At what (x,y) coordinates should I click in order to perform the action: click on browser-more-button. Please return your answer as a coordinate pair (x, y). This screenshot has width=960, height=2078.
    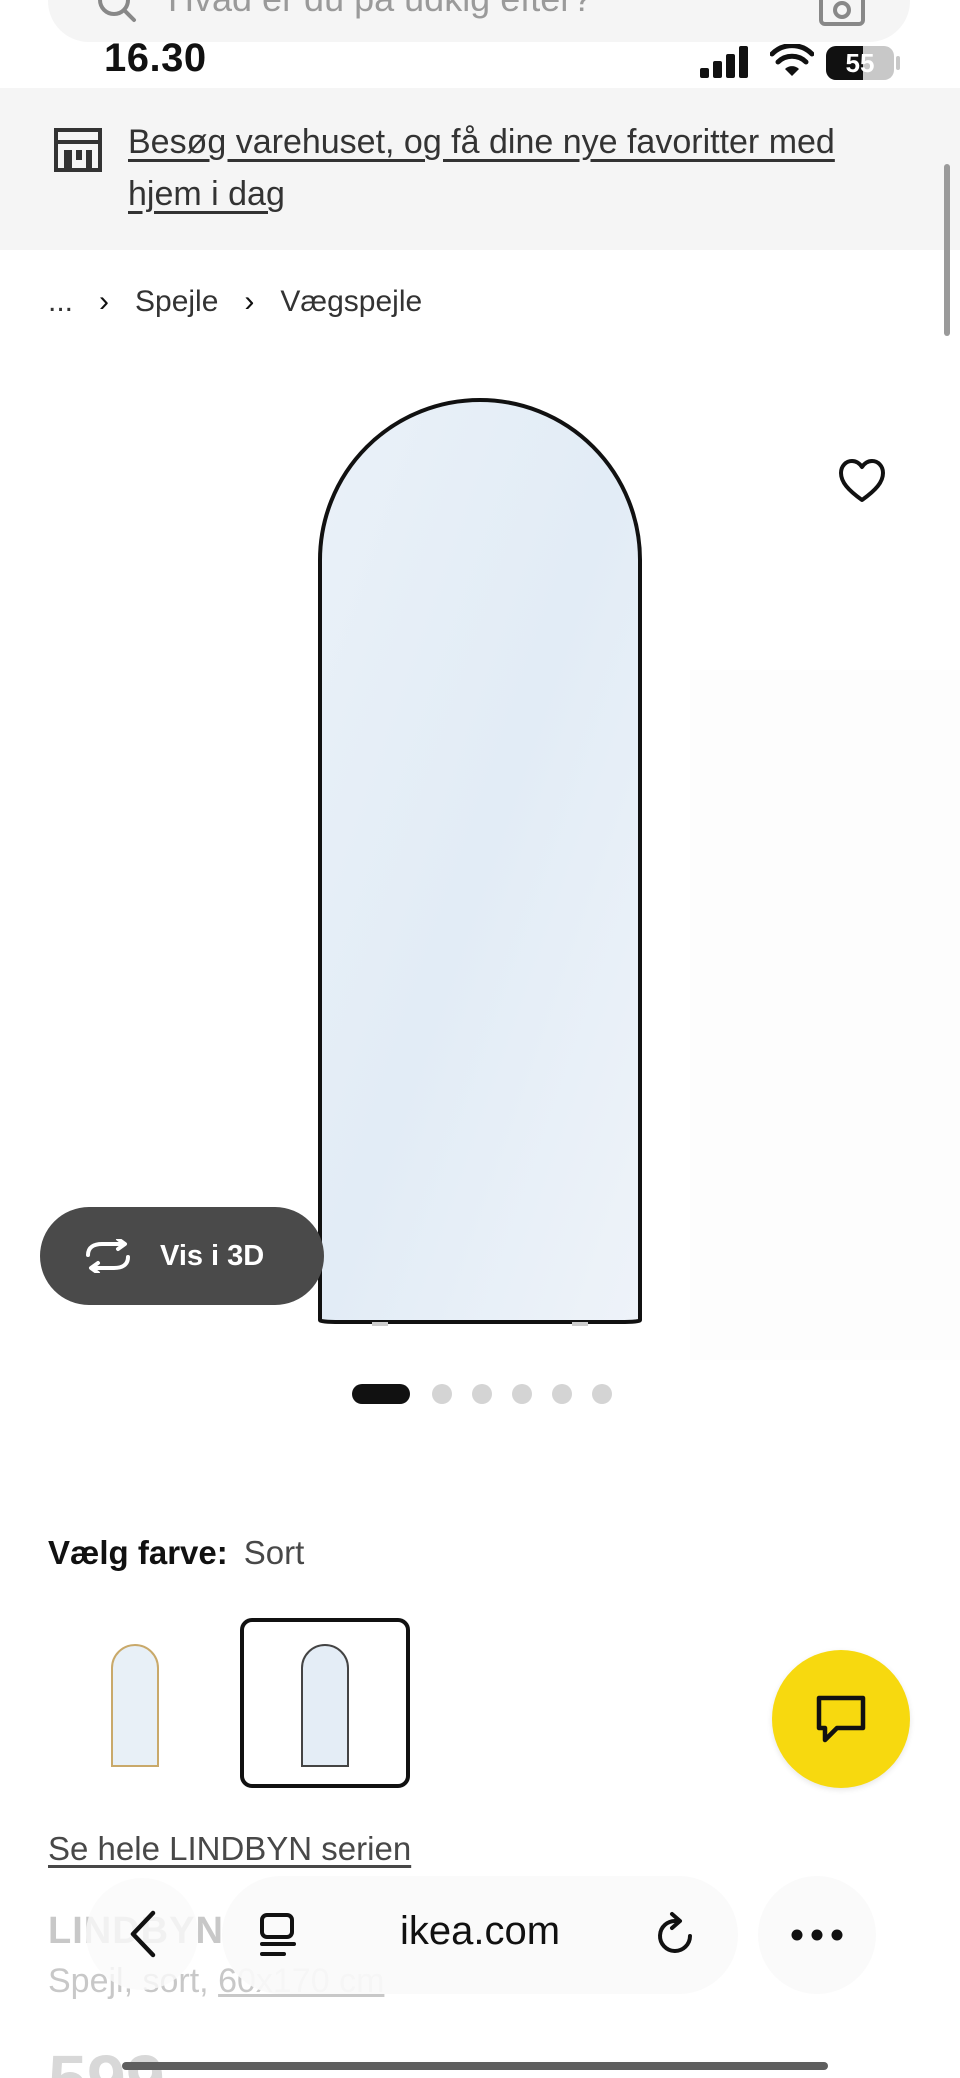
    Looking at the image, I should click on (817, 1935).